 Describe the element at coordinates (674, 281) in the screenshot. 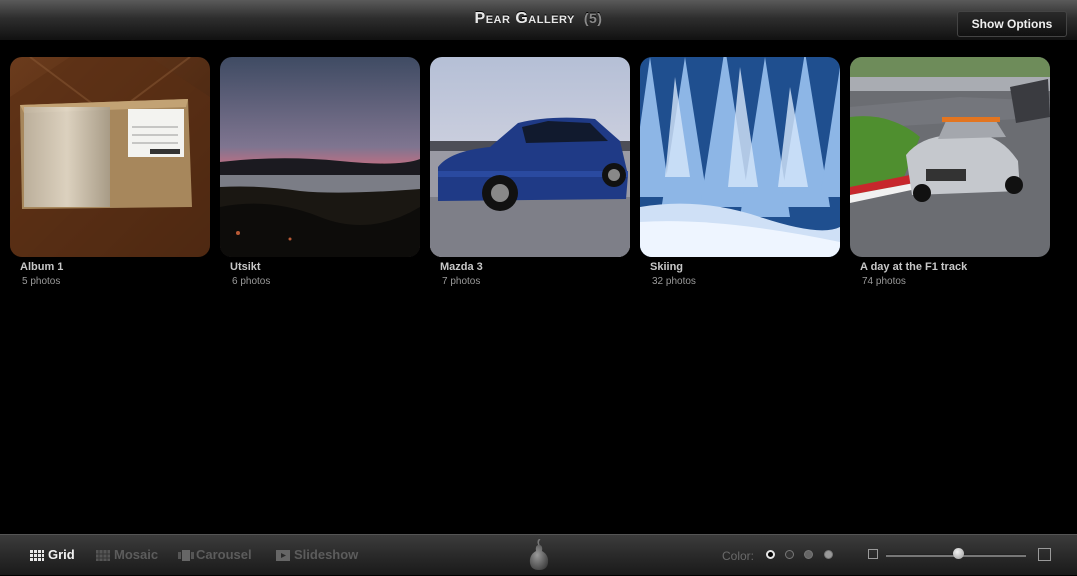

I see `album-photo-count: 32 photos` at that location.